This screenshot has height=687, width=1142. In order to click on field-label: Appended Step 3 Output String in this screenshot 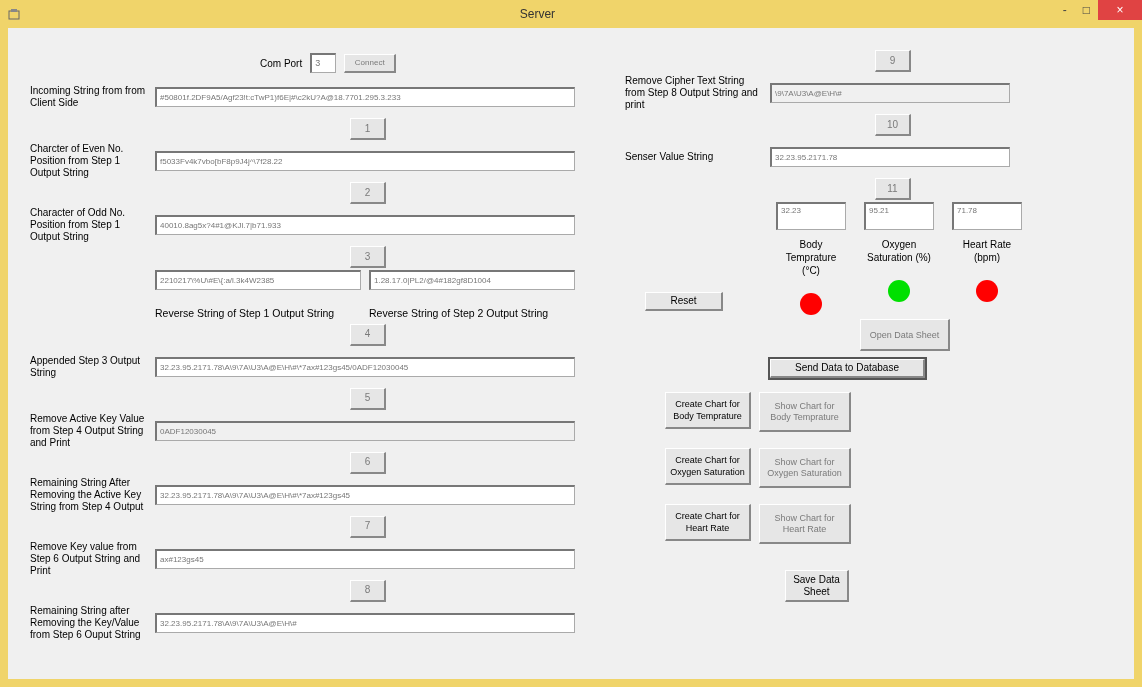, I will do `click(86, 366)`.